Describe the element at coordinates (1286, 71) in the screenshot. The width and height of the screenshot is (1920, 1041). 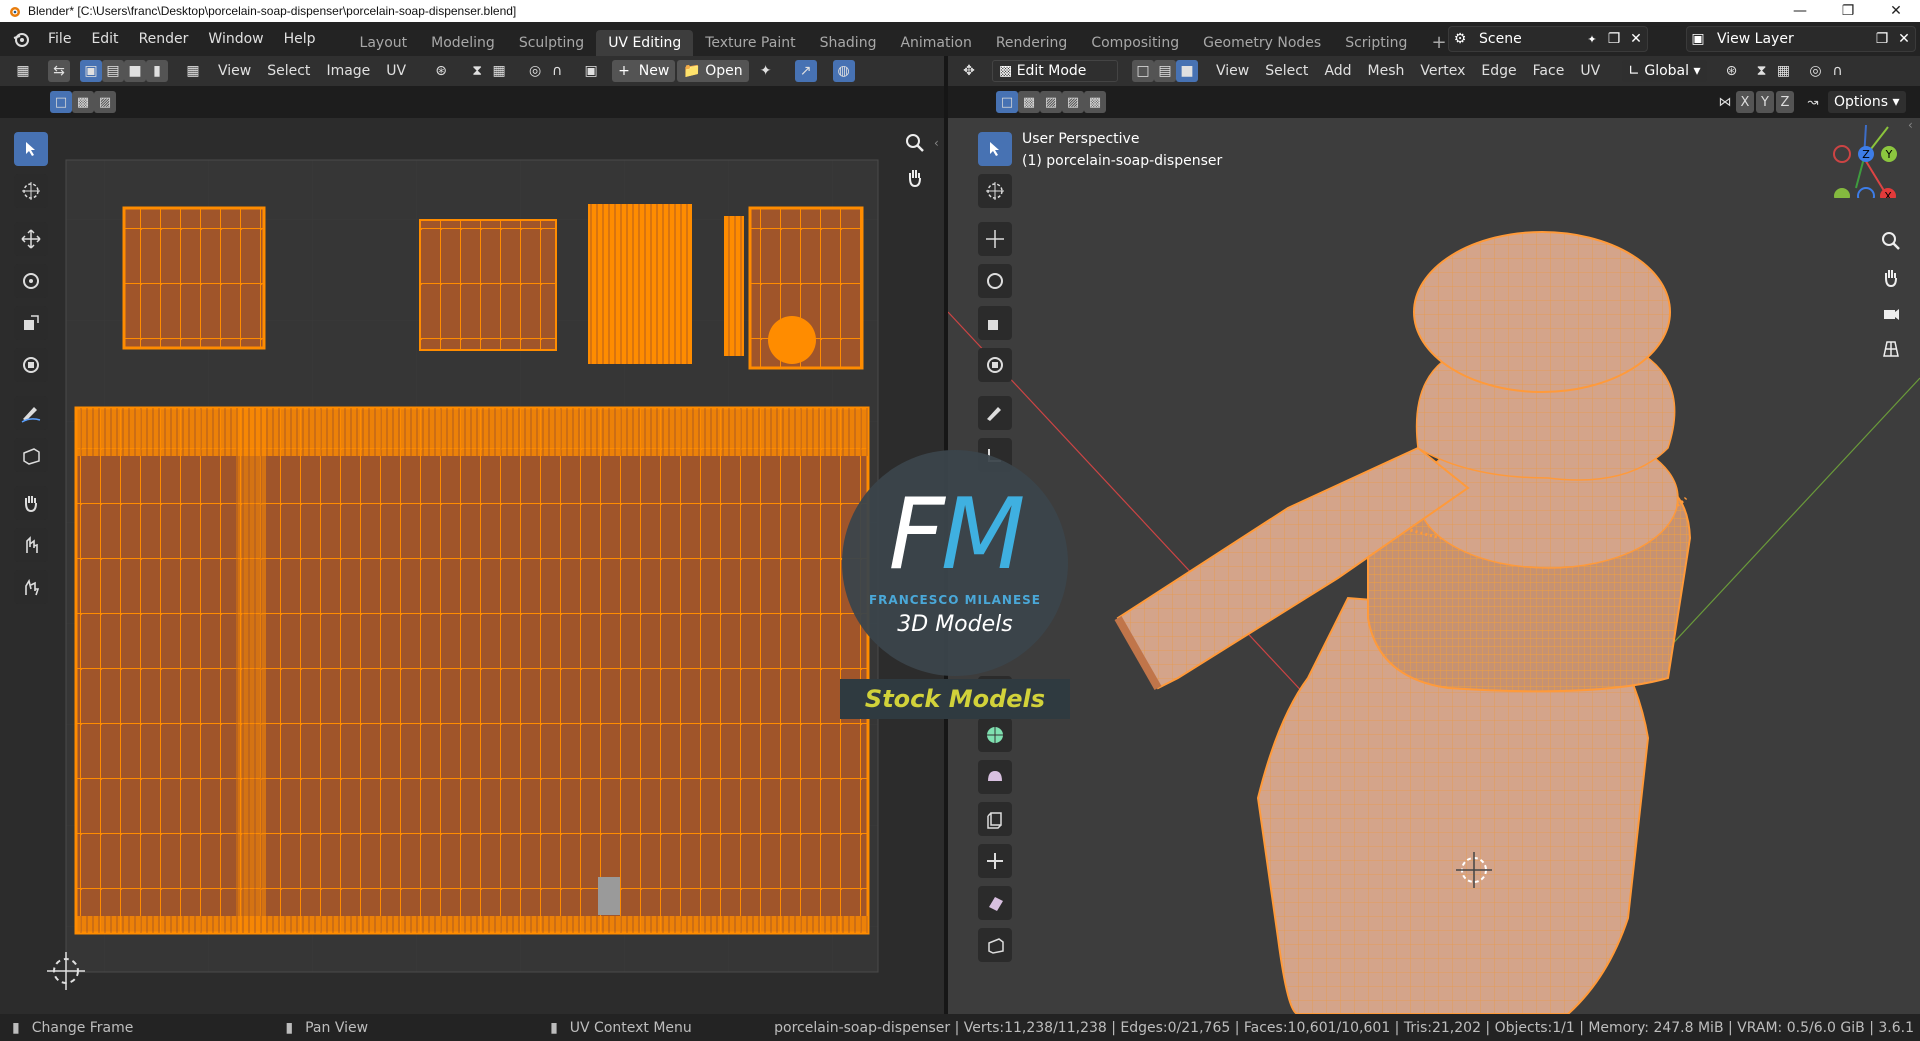
I see `vp-menu-select: Select` at that location.